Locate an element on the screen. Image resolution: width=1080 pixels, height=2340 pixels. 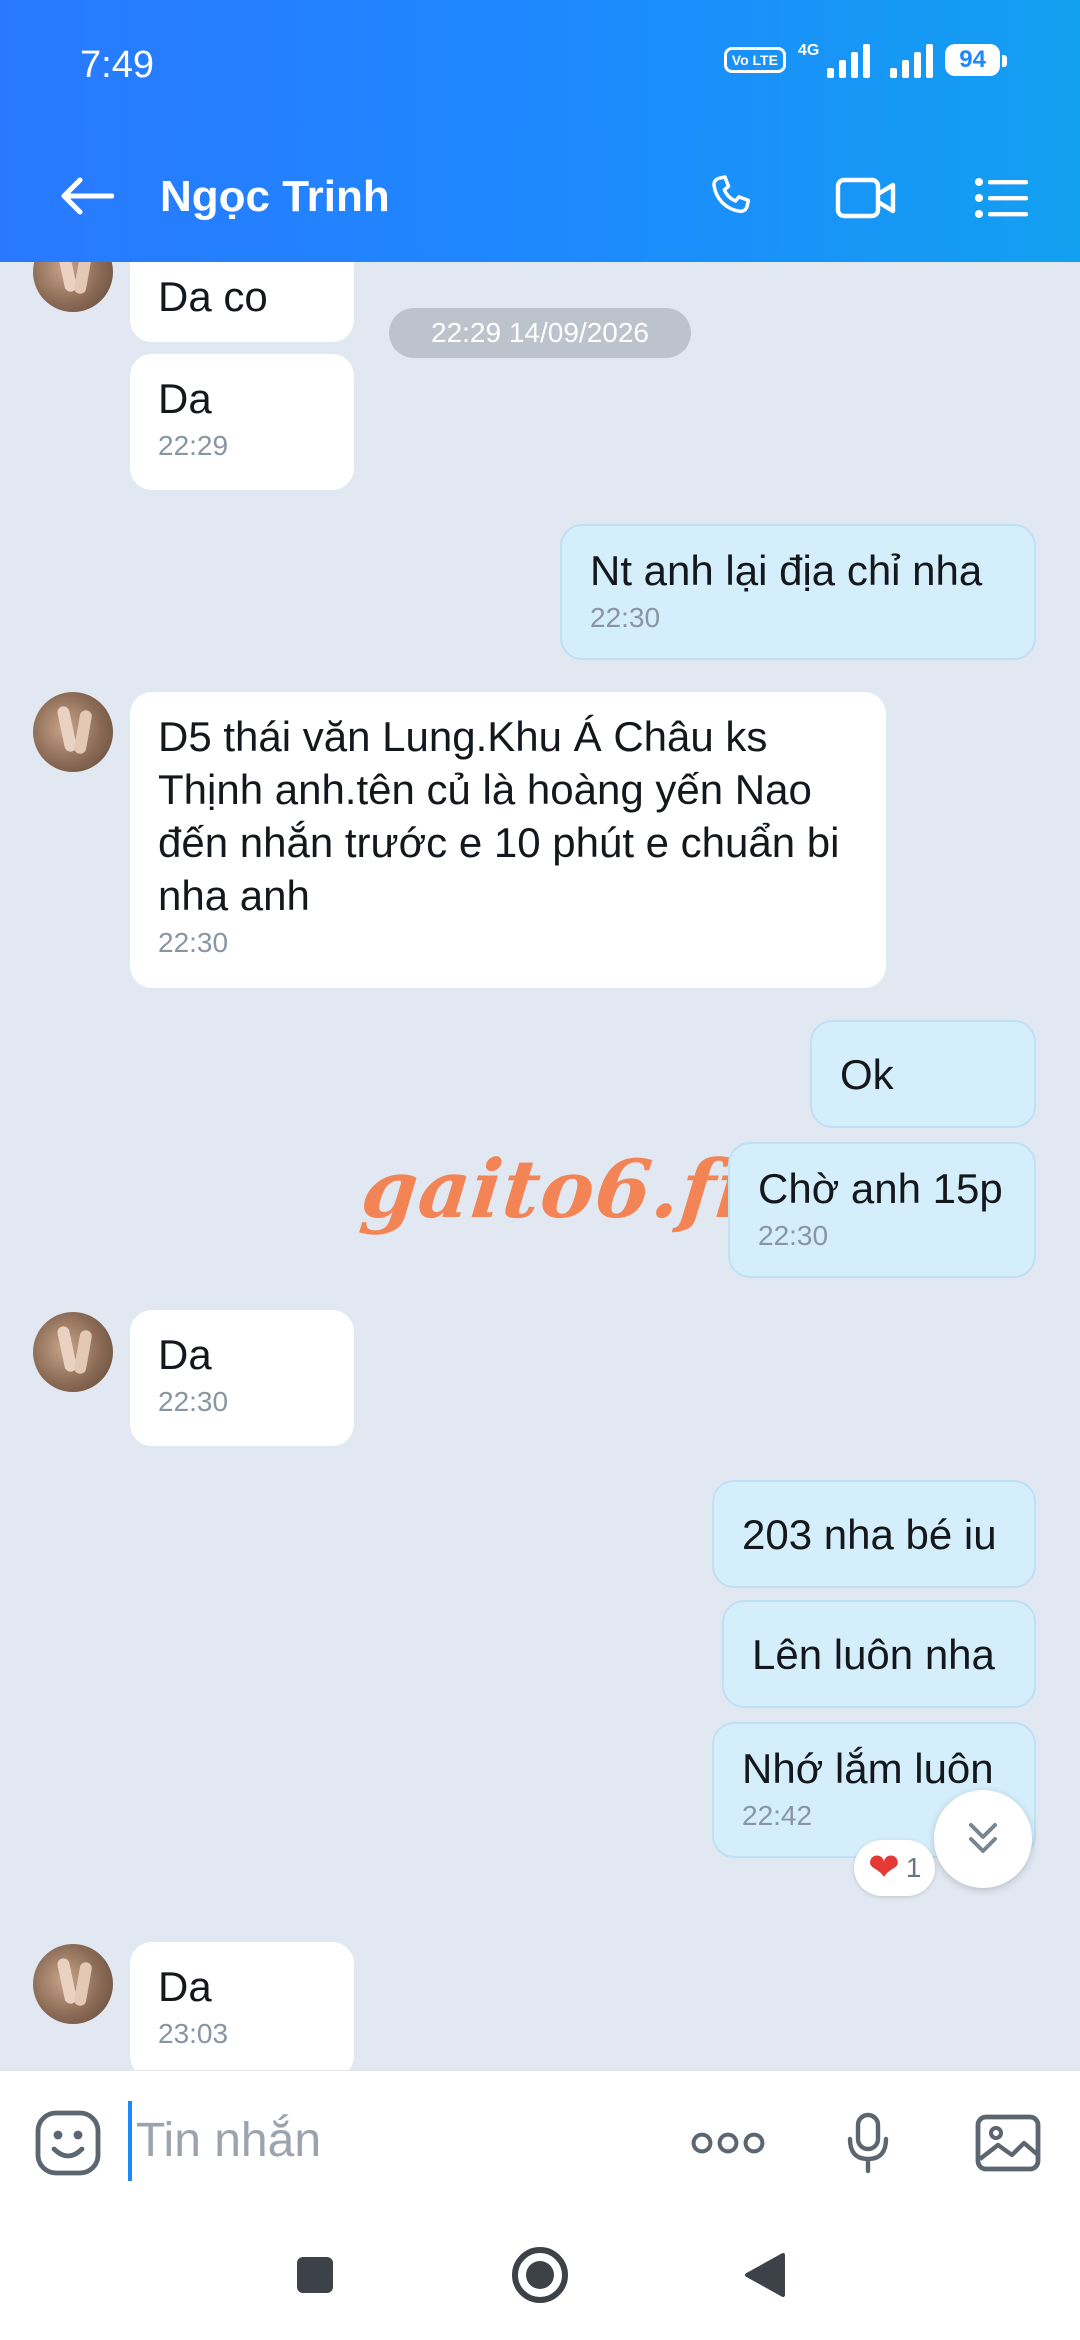
message-bubble-incoming: Da 22:30 is located at coordinates (242, 1378).